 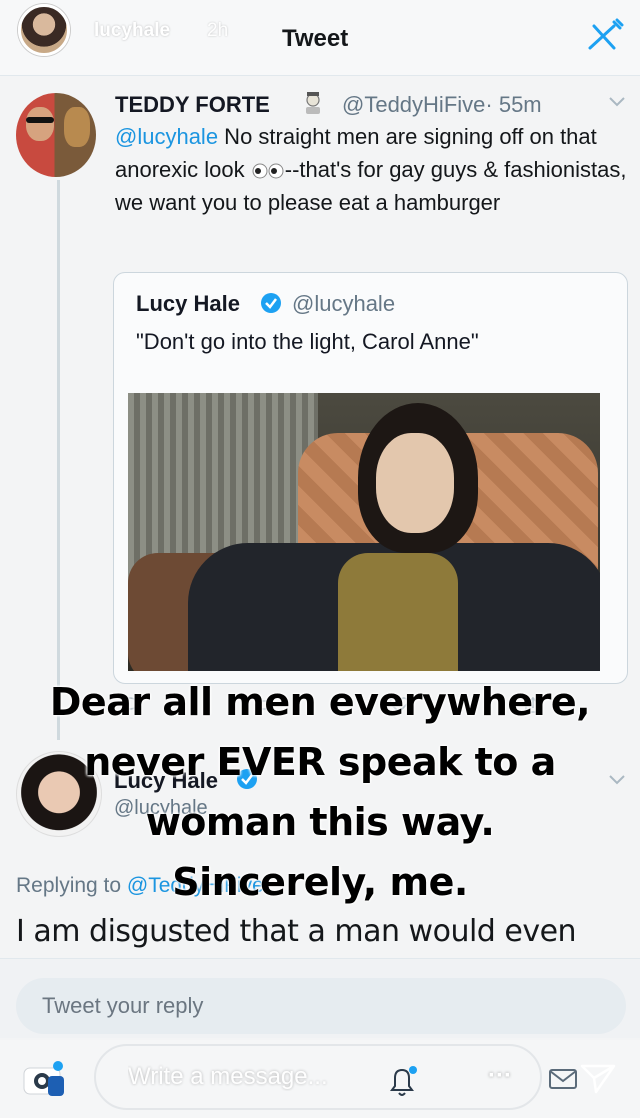 I want to click on thread-line, so click(x=58, y=460).